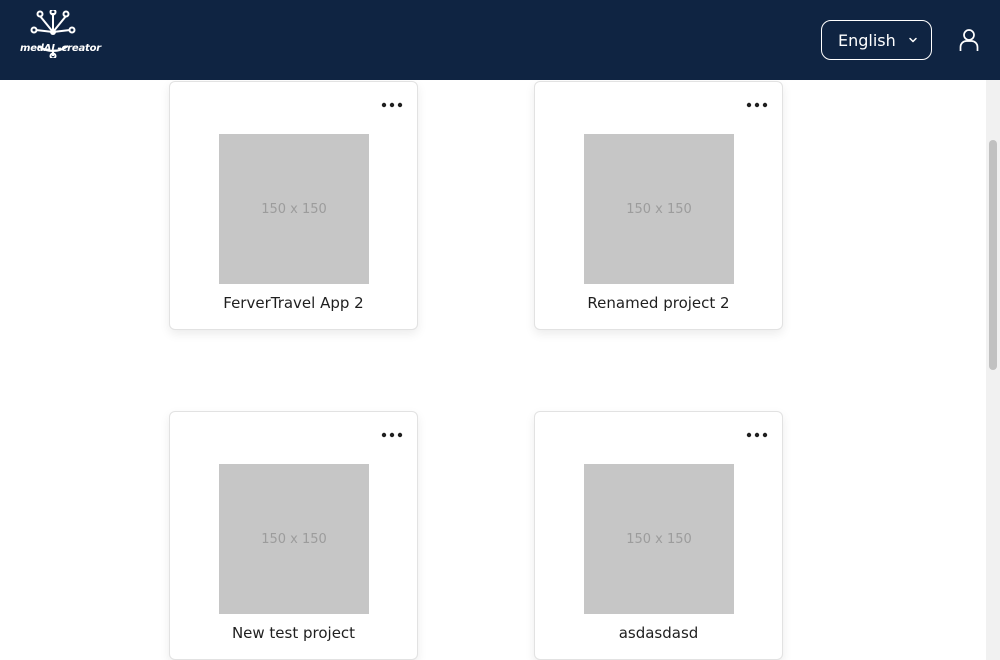  Describe the element at coordinates (60, 48) in the screenshot. I see `logo-text: medAL-creator` at that location.